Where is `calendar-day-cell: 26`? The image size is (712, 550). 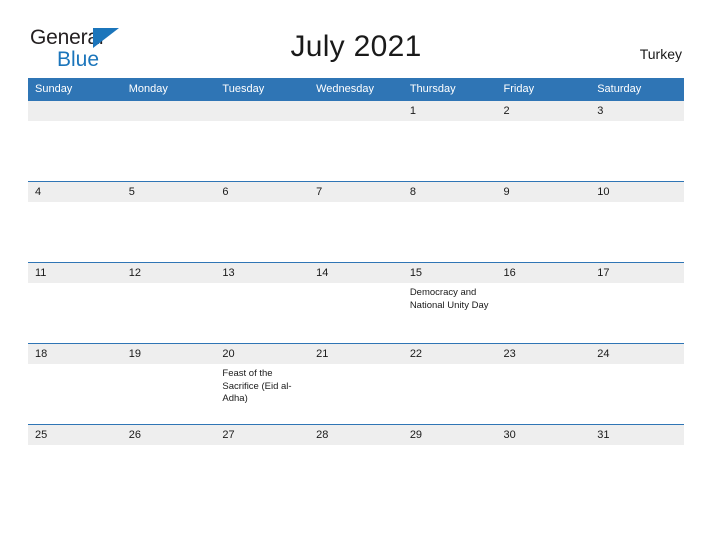 calendar-day-cell: 26 is located at coordinates (168, 464).